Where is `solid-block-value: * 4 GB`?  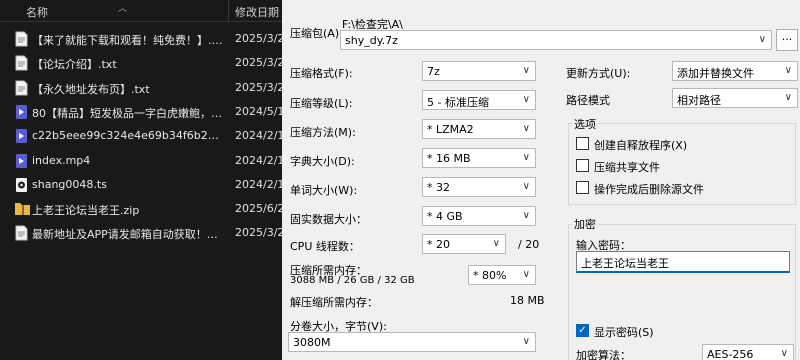 solid-block-value: * 4 GB is located at coordinates (445, 216).